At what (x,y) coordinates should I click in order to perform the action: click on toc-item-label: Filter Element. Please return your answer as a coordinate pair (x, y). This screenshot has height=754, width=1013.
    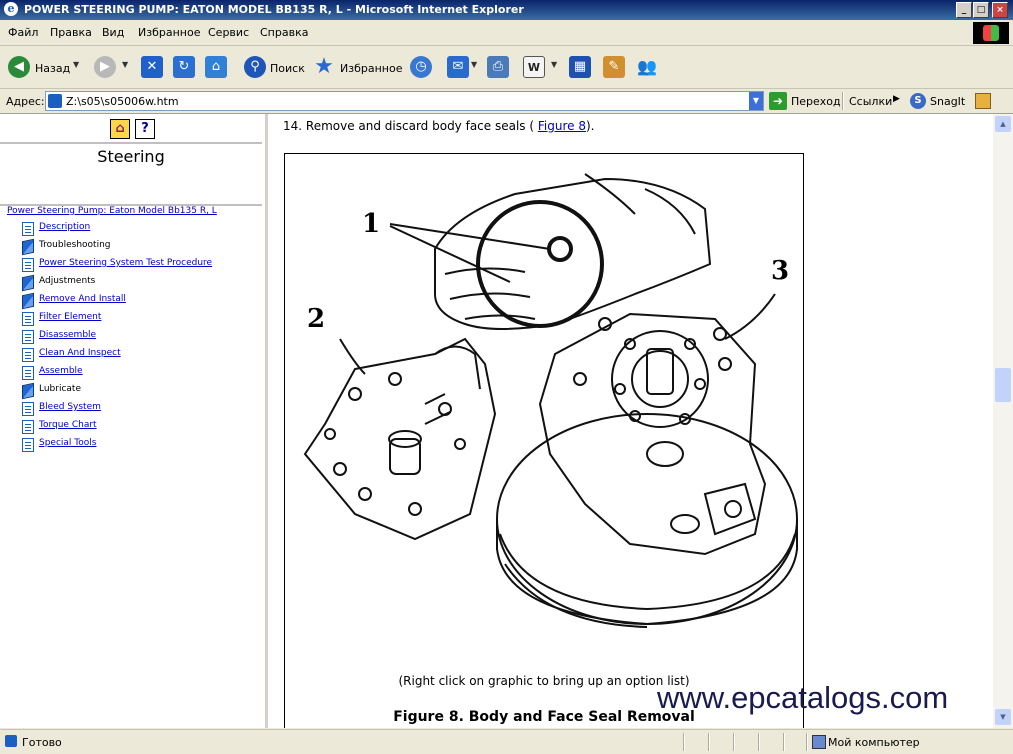
    Looking at the image, I should click on (70, 317).